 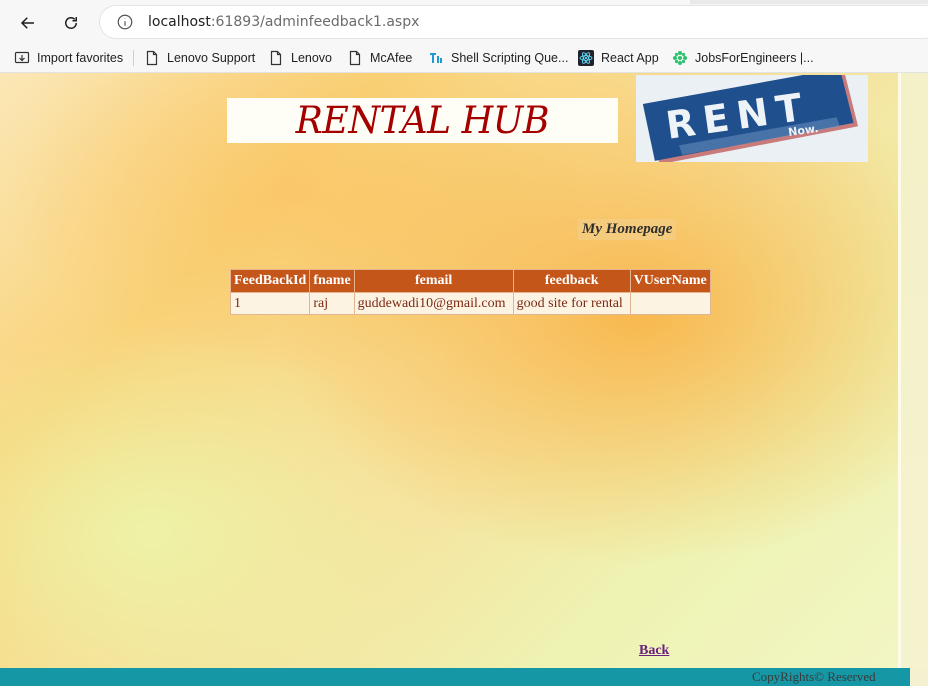 What do you see at coordinates (133, 58) in the screenshot?
I see `bookmark-separator` at bounding box center [133, 58].